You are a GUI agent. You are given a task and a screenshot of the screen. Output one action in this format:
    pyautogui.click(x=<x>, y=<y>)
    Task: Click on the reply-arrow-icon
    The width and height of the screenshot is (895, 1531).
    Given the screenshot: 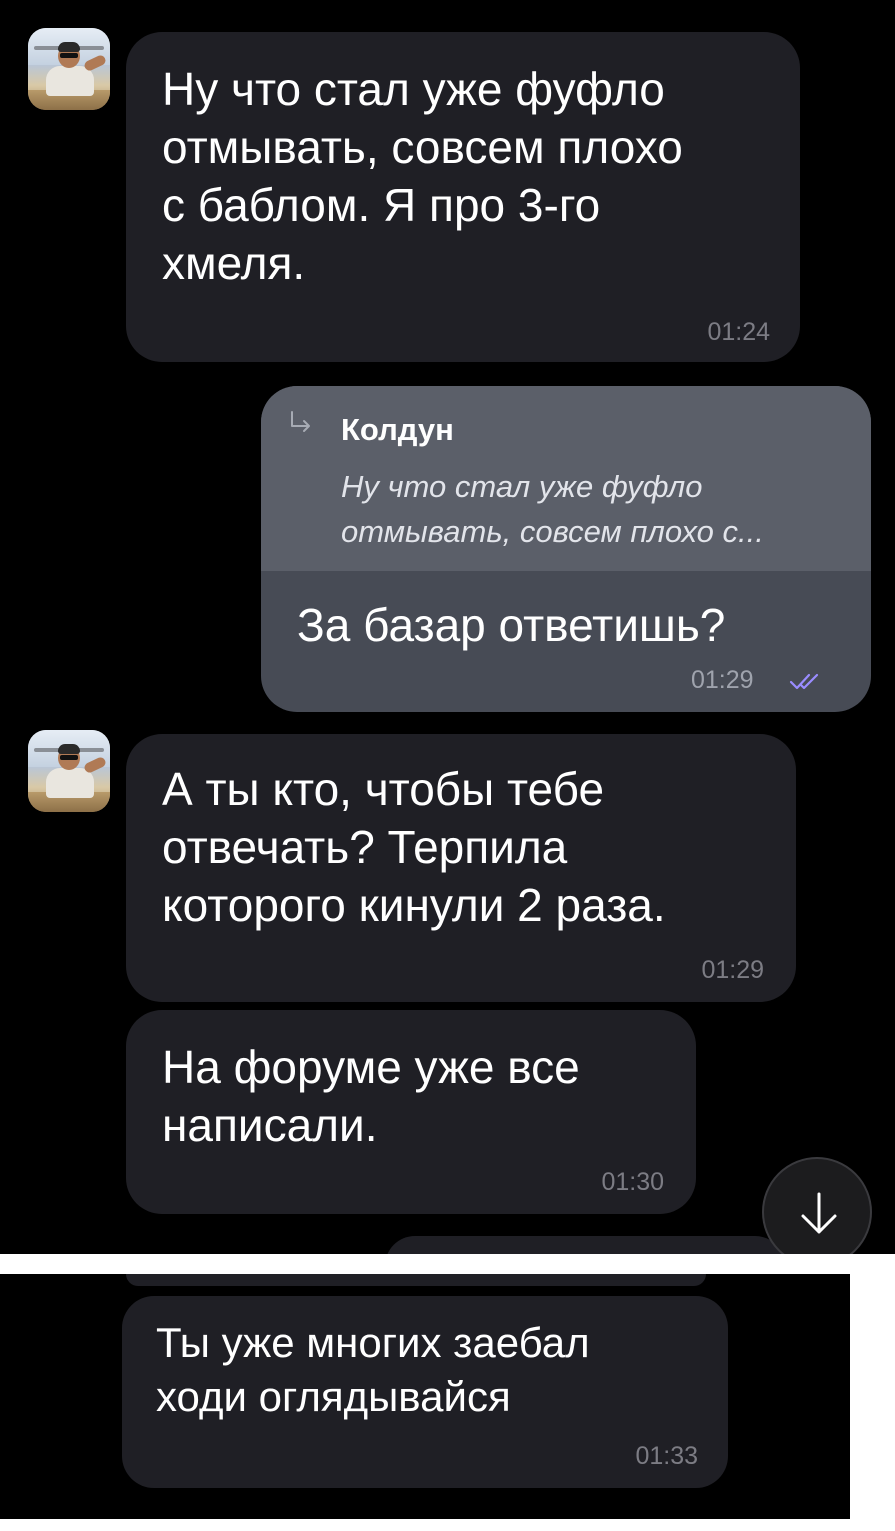 What is the action you would take?
    pyautogui.click(x=300, y=421)
    